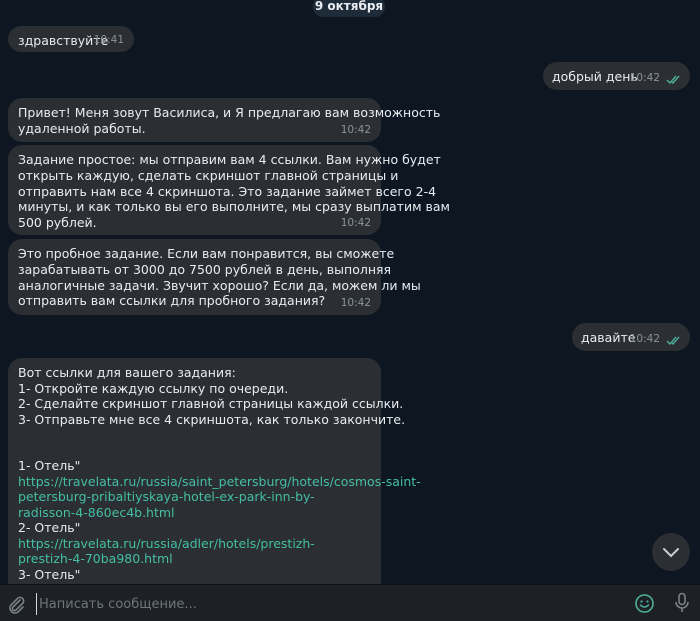  I want to click on microphone-icon, so click(682, 603).